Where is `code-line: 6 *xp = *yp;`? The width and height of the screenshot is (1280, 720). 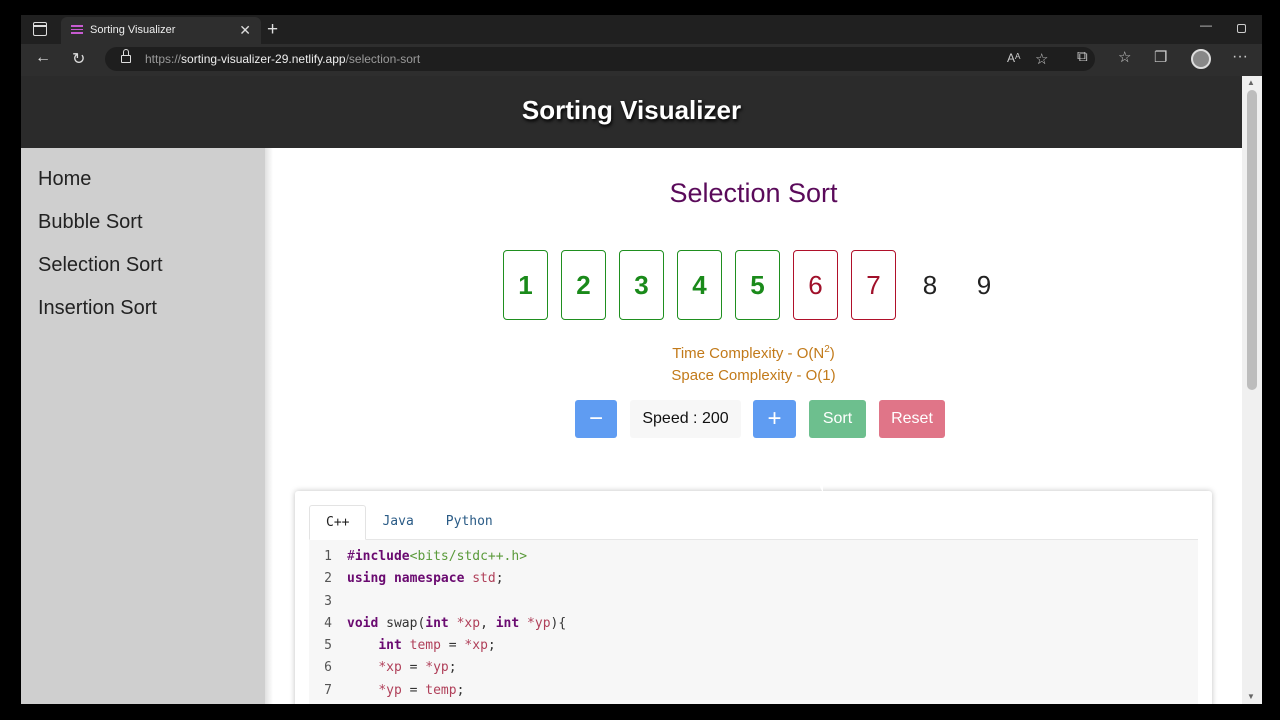
code-line: 6 *xp = *yp; is located at coordinates (753, 668).